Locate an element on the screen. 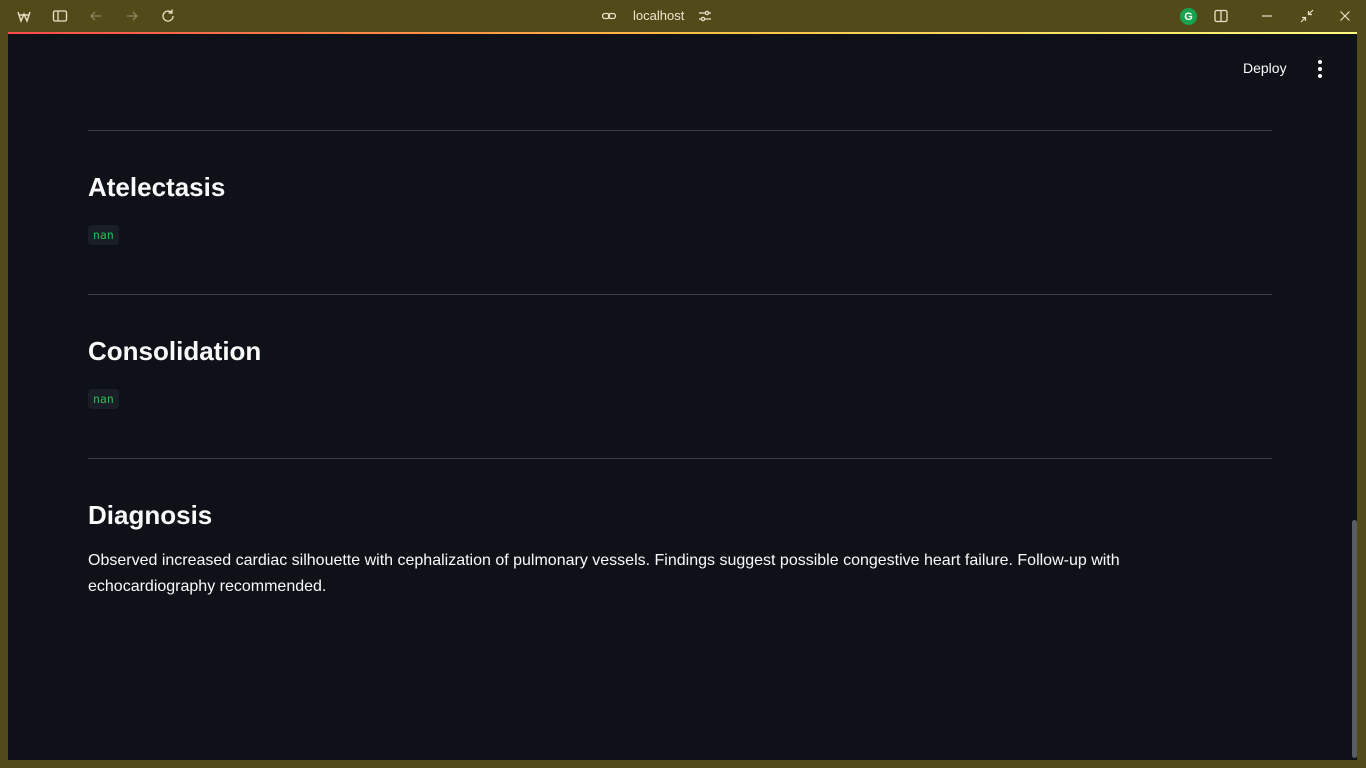 The height and width of the screenshot is (768, 1366). close-icon is located at coordinates (1345, 16).